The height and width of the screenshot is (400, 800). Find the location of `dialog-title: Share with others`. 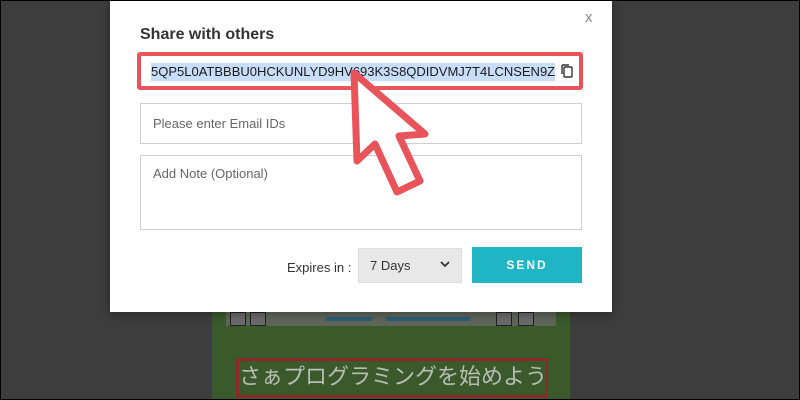

dialog-title: Share with others is located at coordinates (207, 34).